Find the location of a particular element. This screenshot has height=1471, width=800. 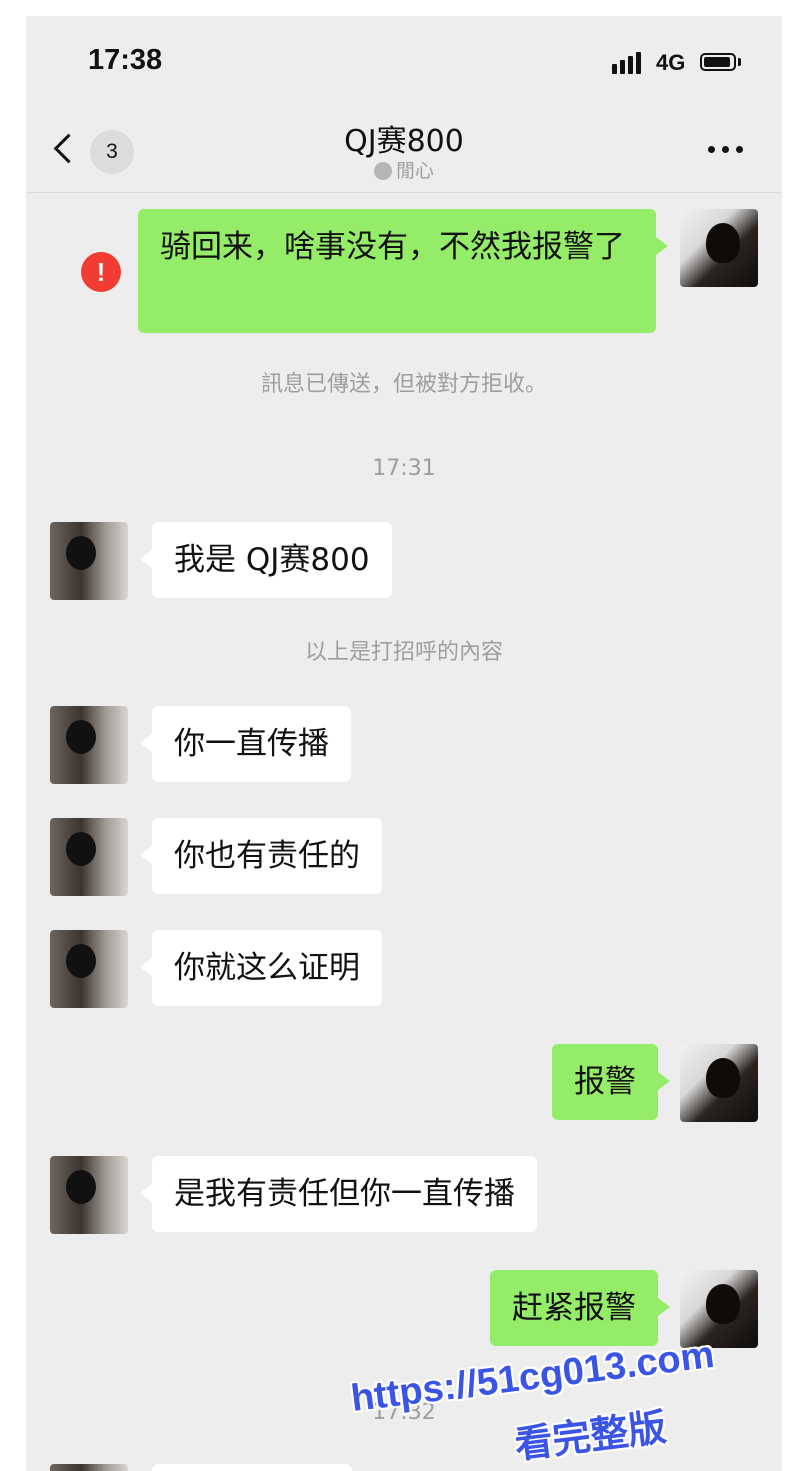

message-bubble-incoming-partial is located at coordinates (252, 1467).